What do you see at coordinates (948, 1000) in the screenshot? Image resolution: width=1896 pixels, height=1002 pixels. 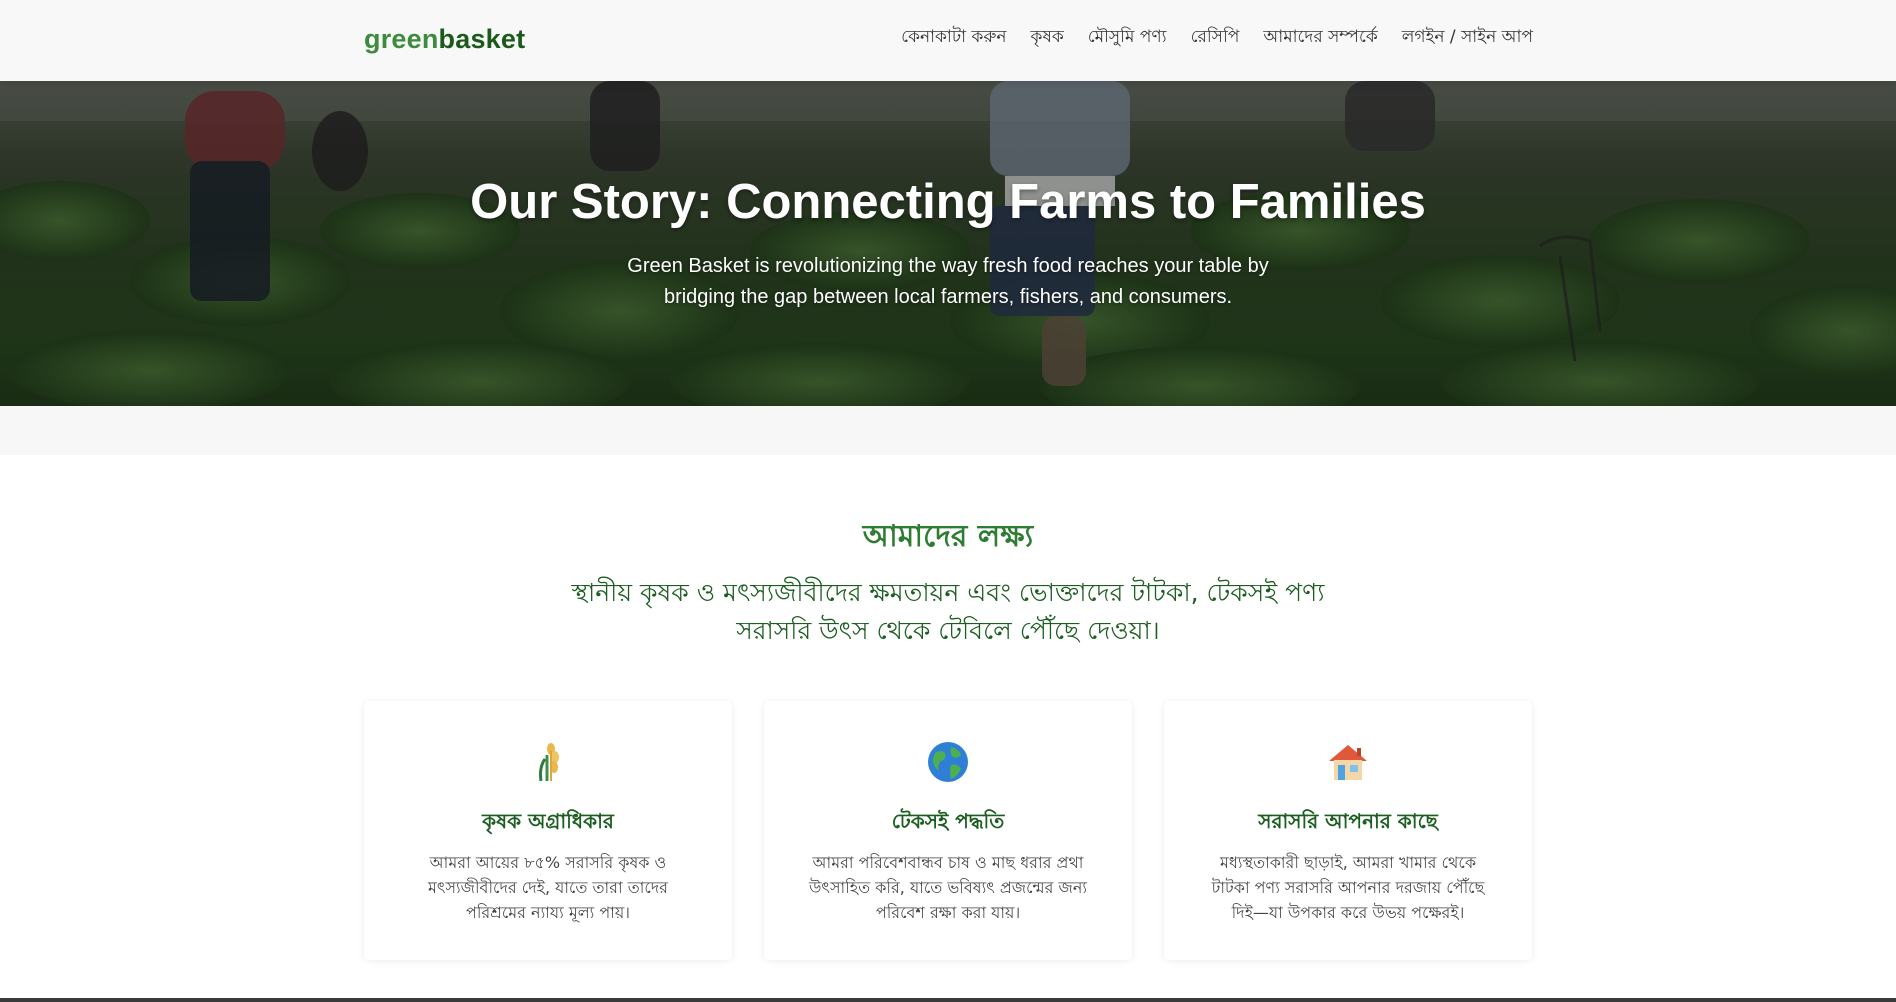 I see `window-bottom-edge` at bounding box center [948, 1000].